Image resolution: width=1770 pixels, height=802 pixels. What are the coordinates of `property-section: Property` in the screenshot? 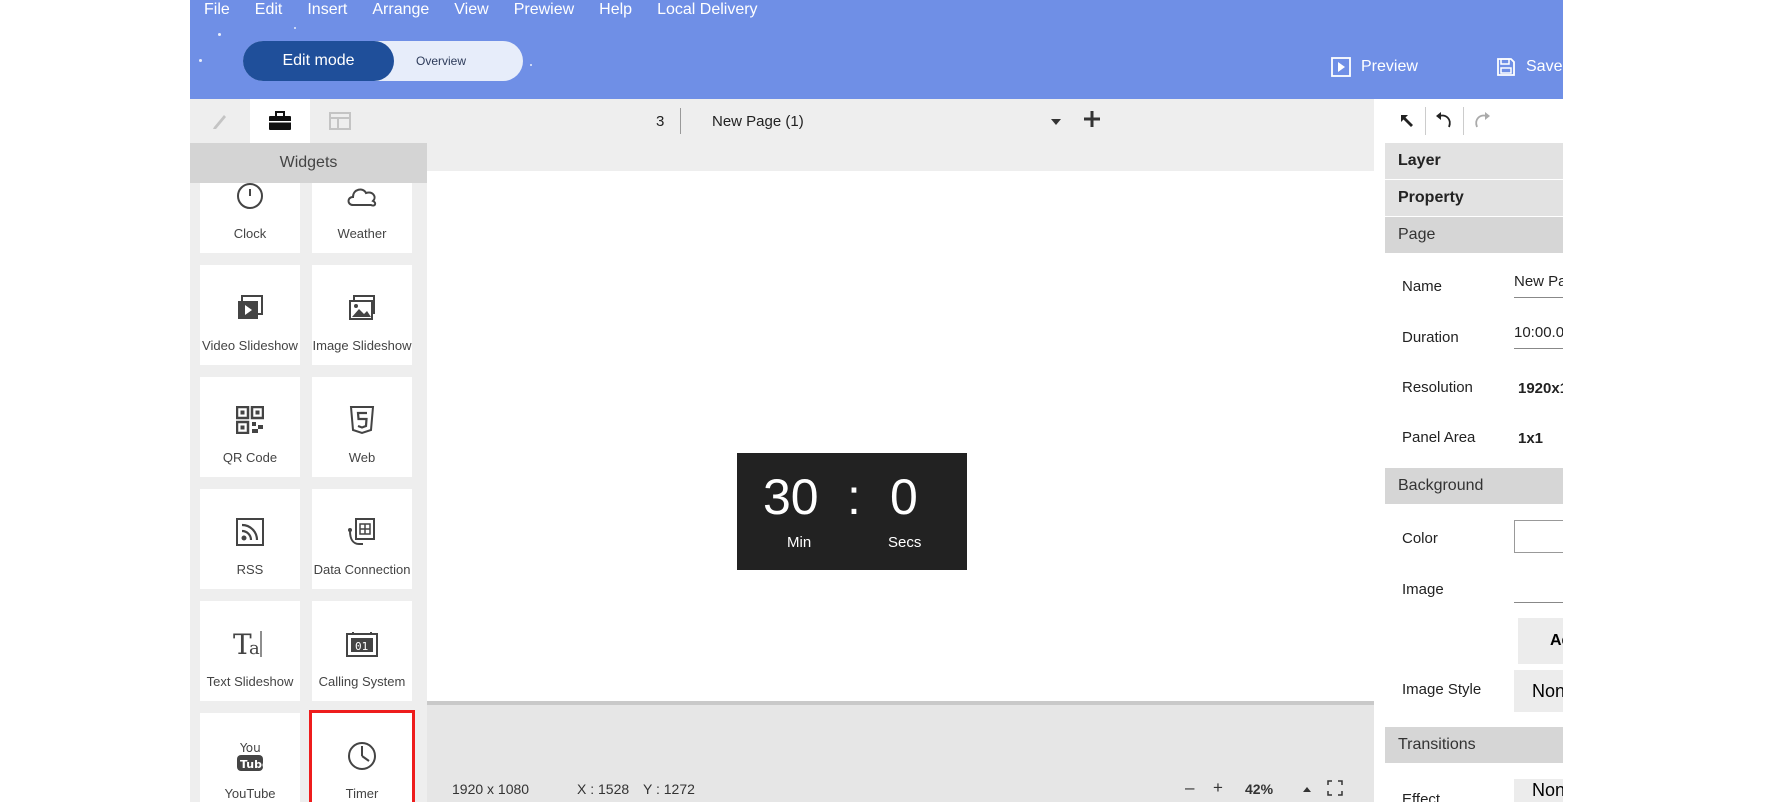 It's located at (1474, 198).